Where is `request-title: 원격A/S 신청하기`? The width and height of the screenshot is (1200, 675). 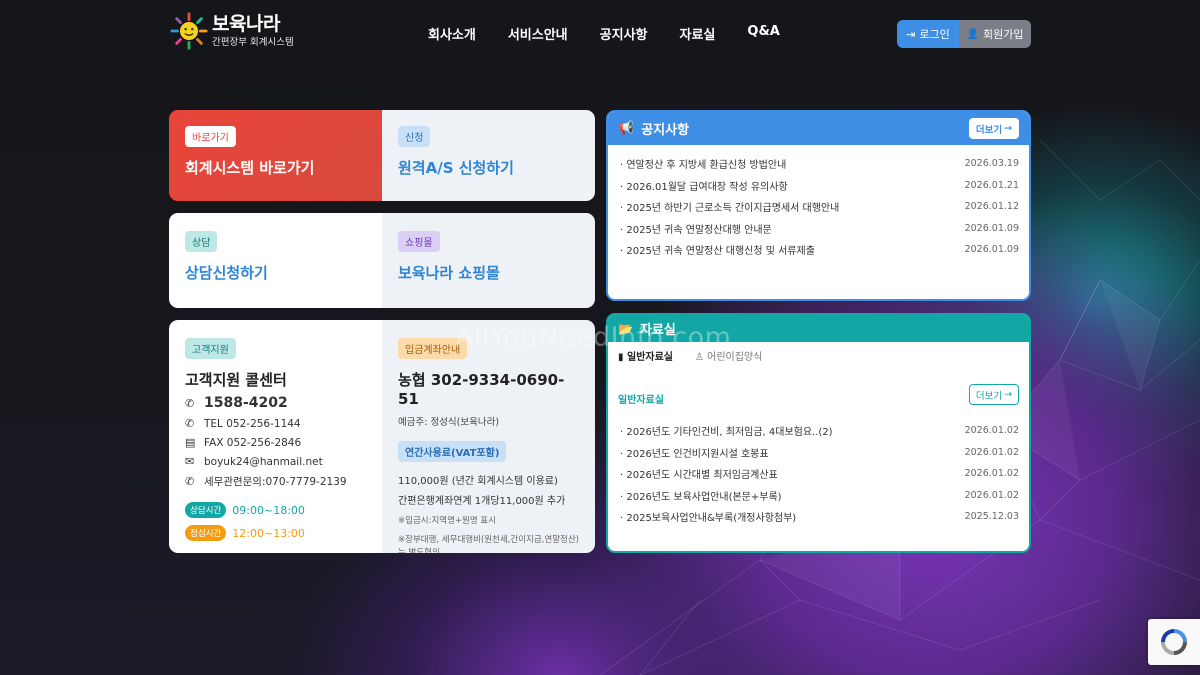 request-title: 원격A/S 신청하기 is located at coordinates (456, 168).